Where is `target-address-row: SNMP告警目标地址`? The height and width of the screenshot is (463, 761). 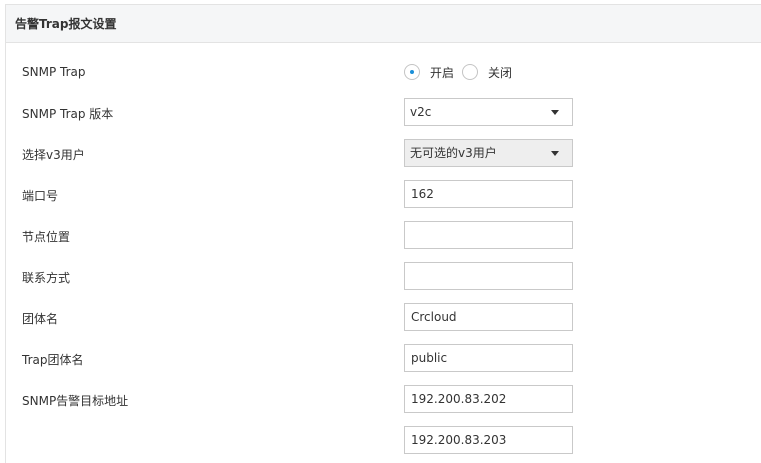
target-address-row: SNMP告警目标地址 is located at coordinates (383, 400).